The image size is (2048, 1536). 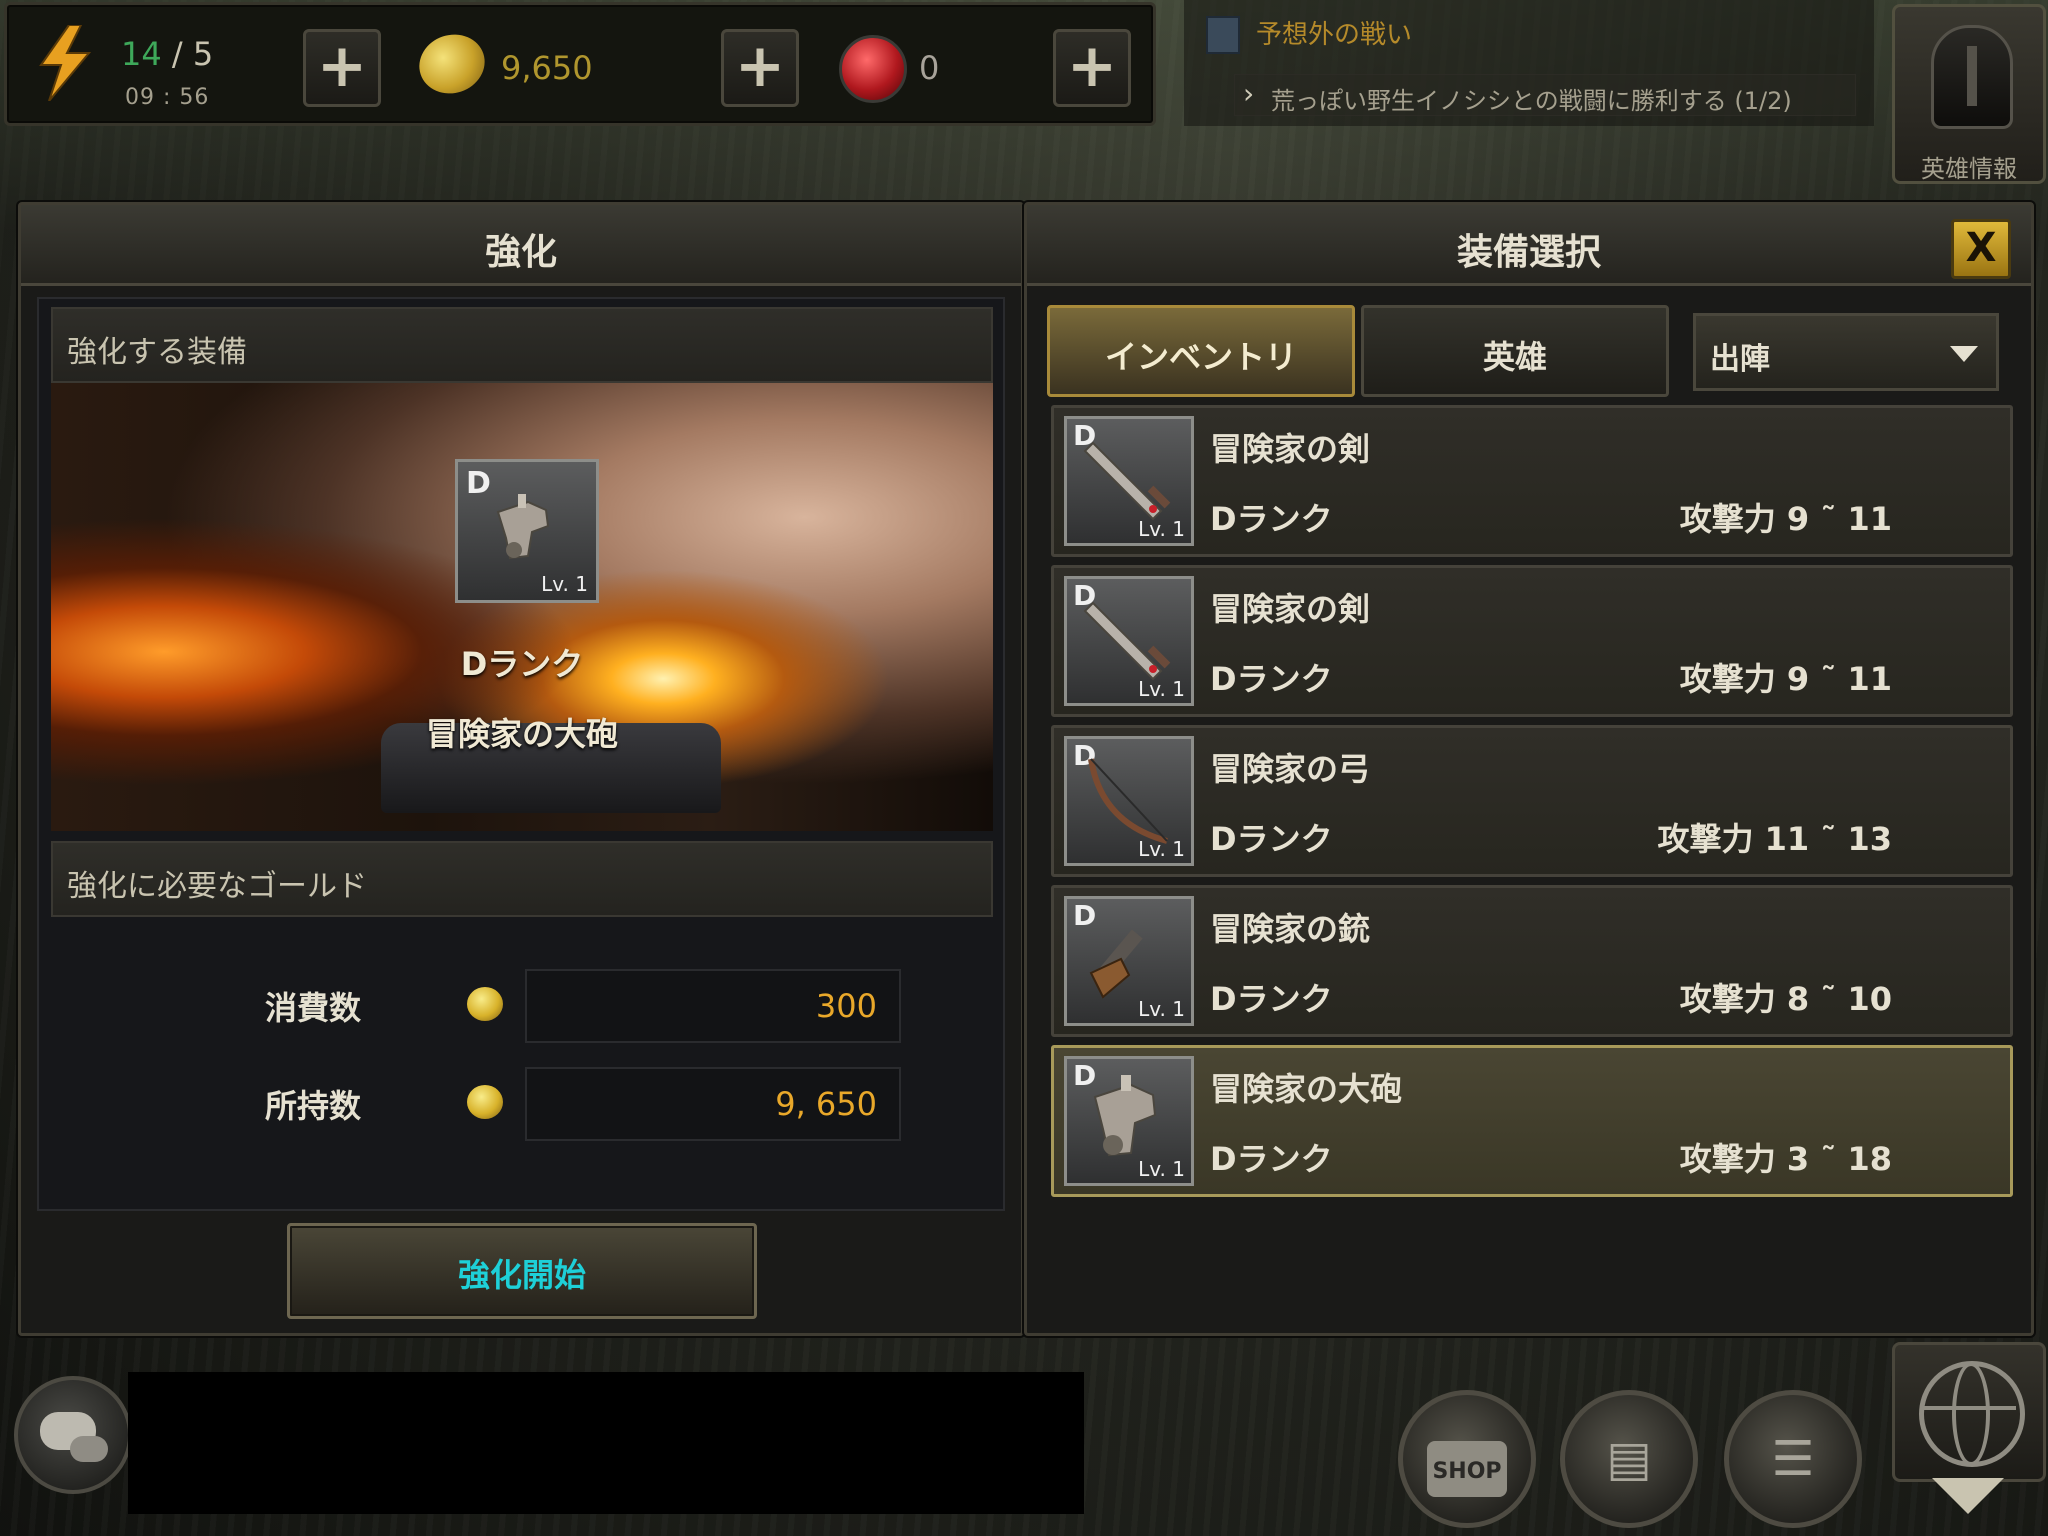 I want to click on stamina-max: 5, so click(x=203, y=54).